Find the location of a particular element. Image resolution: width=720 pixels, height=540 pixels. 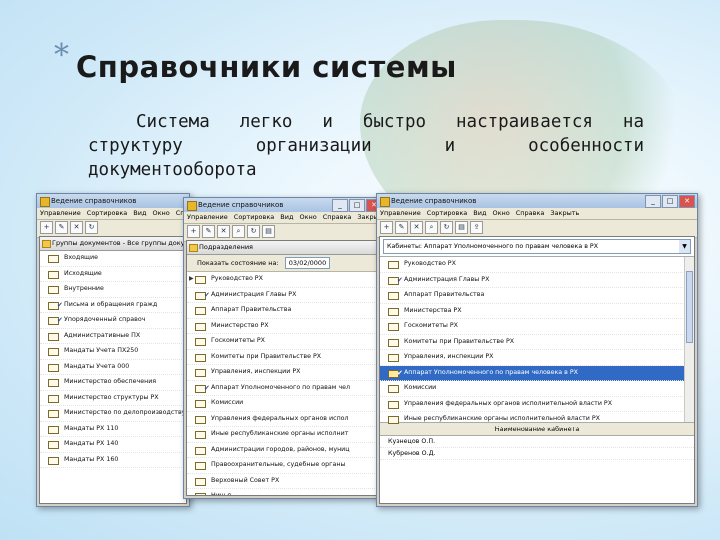

list-item: Мандаты РХ 110 is located at coordinates (113, 429).